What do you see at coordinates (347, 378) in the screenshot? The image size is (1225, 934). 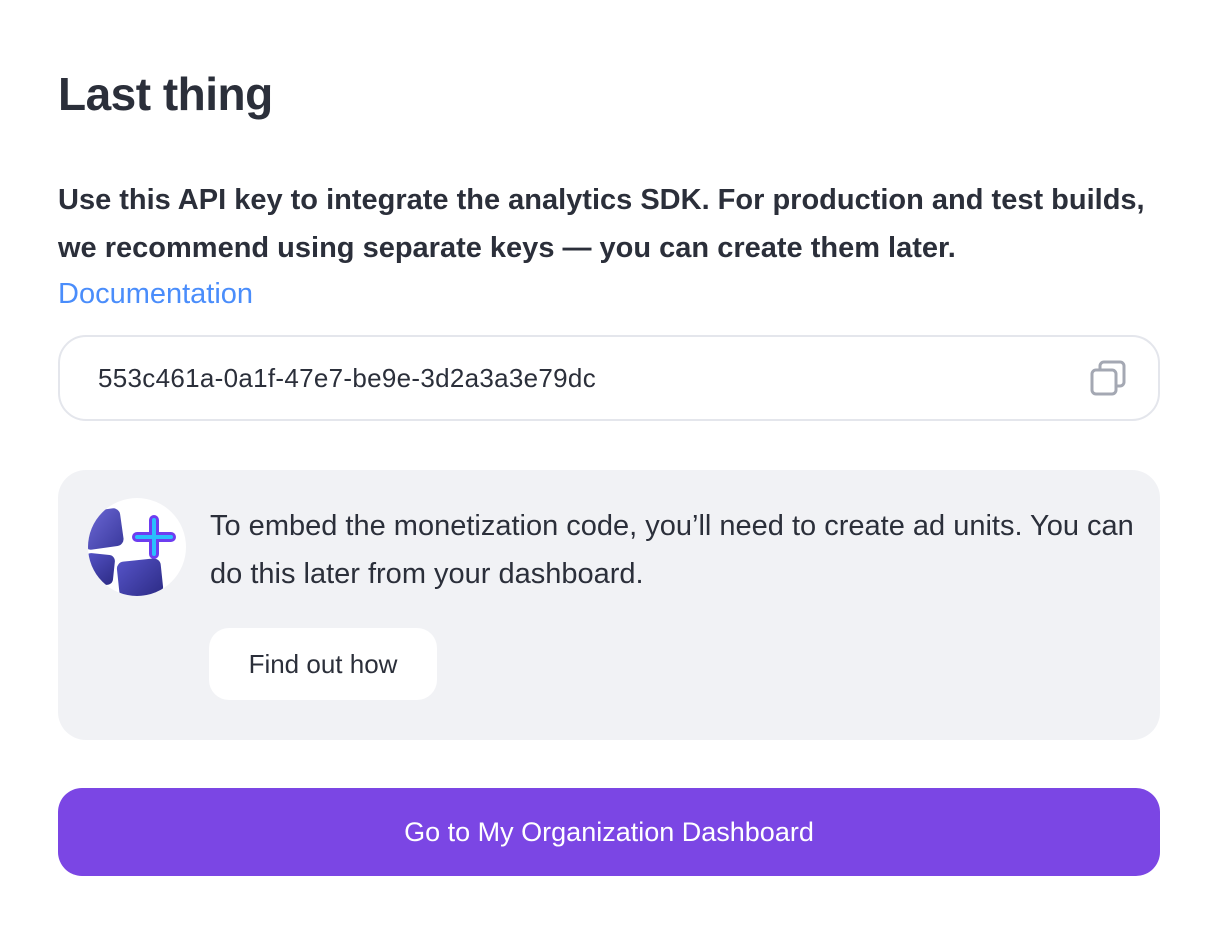 I see `api-key-value: 553c461a-0a1f-47e7-be9e-3d2a3a3e79dc` at bounding box center [347, 378].